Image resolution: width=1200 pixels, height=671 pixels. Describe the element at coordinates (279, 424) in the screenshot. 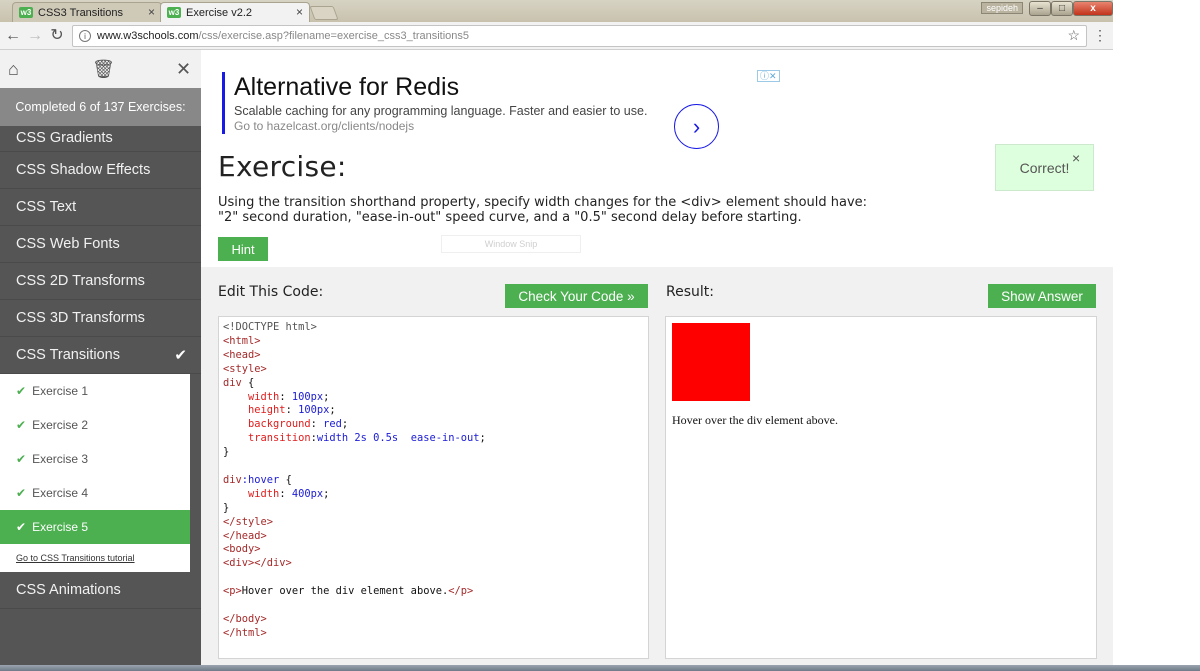

I see `code-token: background` at that location.